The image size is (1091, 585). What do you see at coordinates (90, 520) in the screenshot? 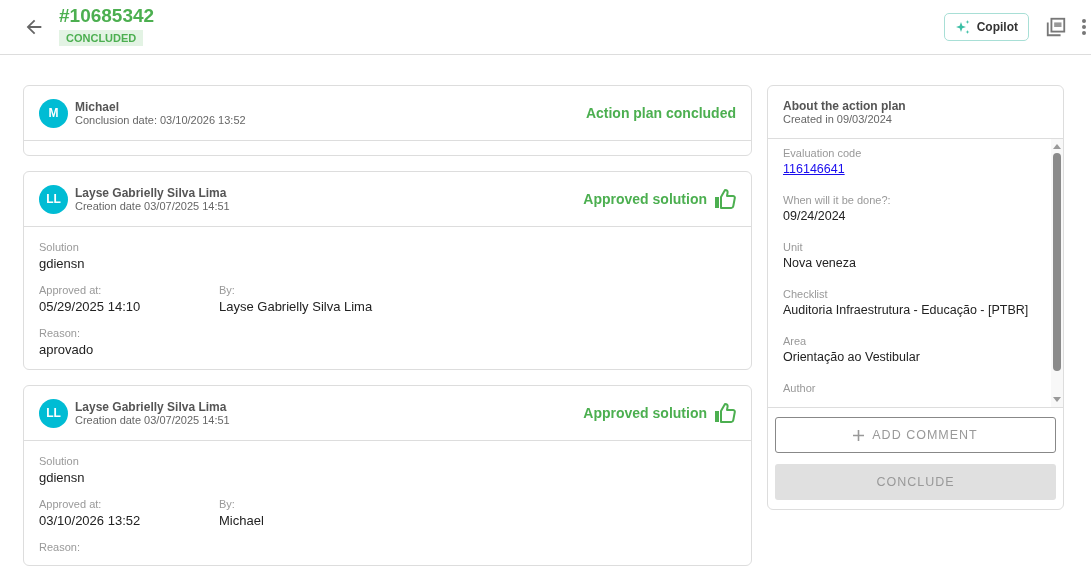
I see `field-value: 03/10/2026 13:52` at bounding box center [90, 520].